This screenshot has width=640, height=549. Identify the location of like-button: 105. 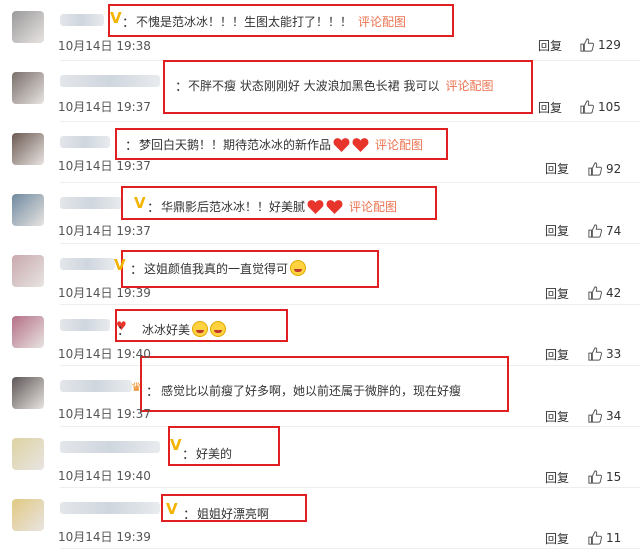
(600, 107).